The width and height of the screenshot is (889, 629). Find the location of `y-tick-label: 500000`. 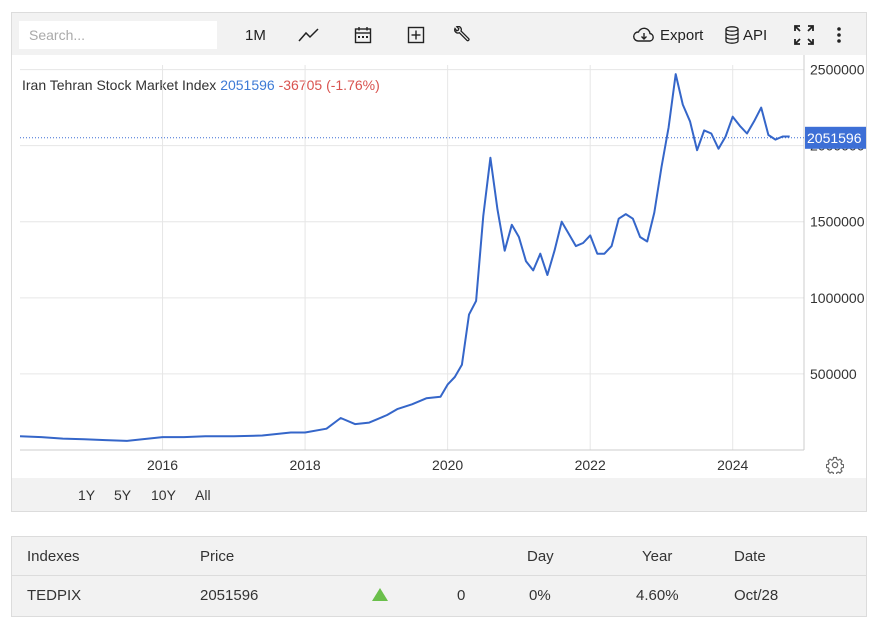

y-tick-label: 500000 is located at coordinates (833, 374).